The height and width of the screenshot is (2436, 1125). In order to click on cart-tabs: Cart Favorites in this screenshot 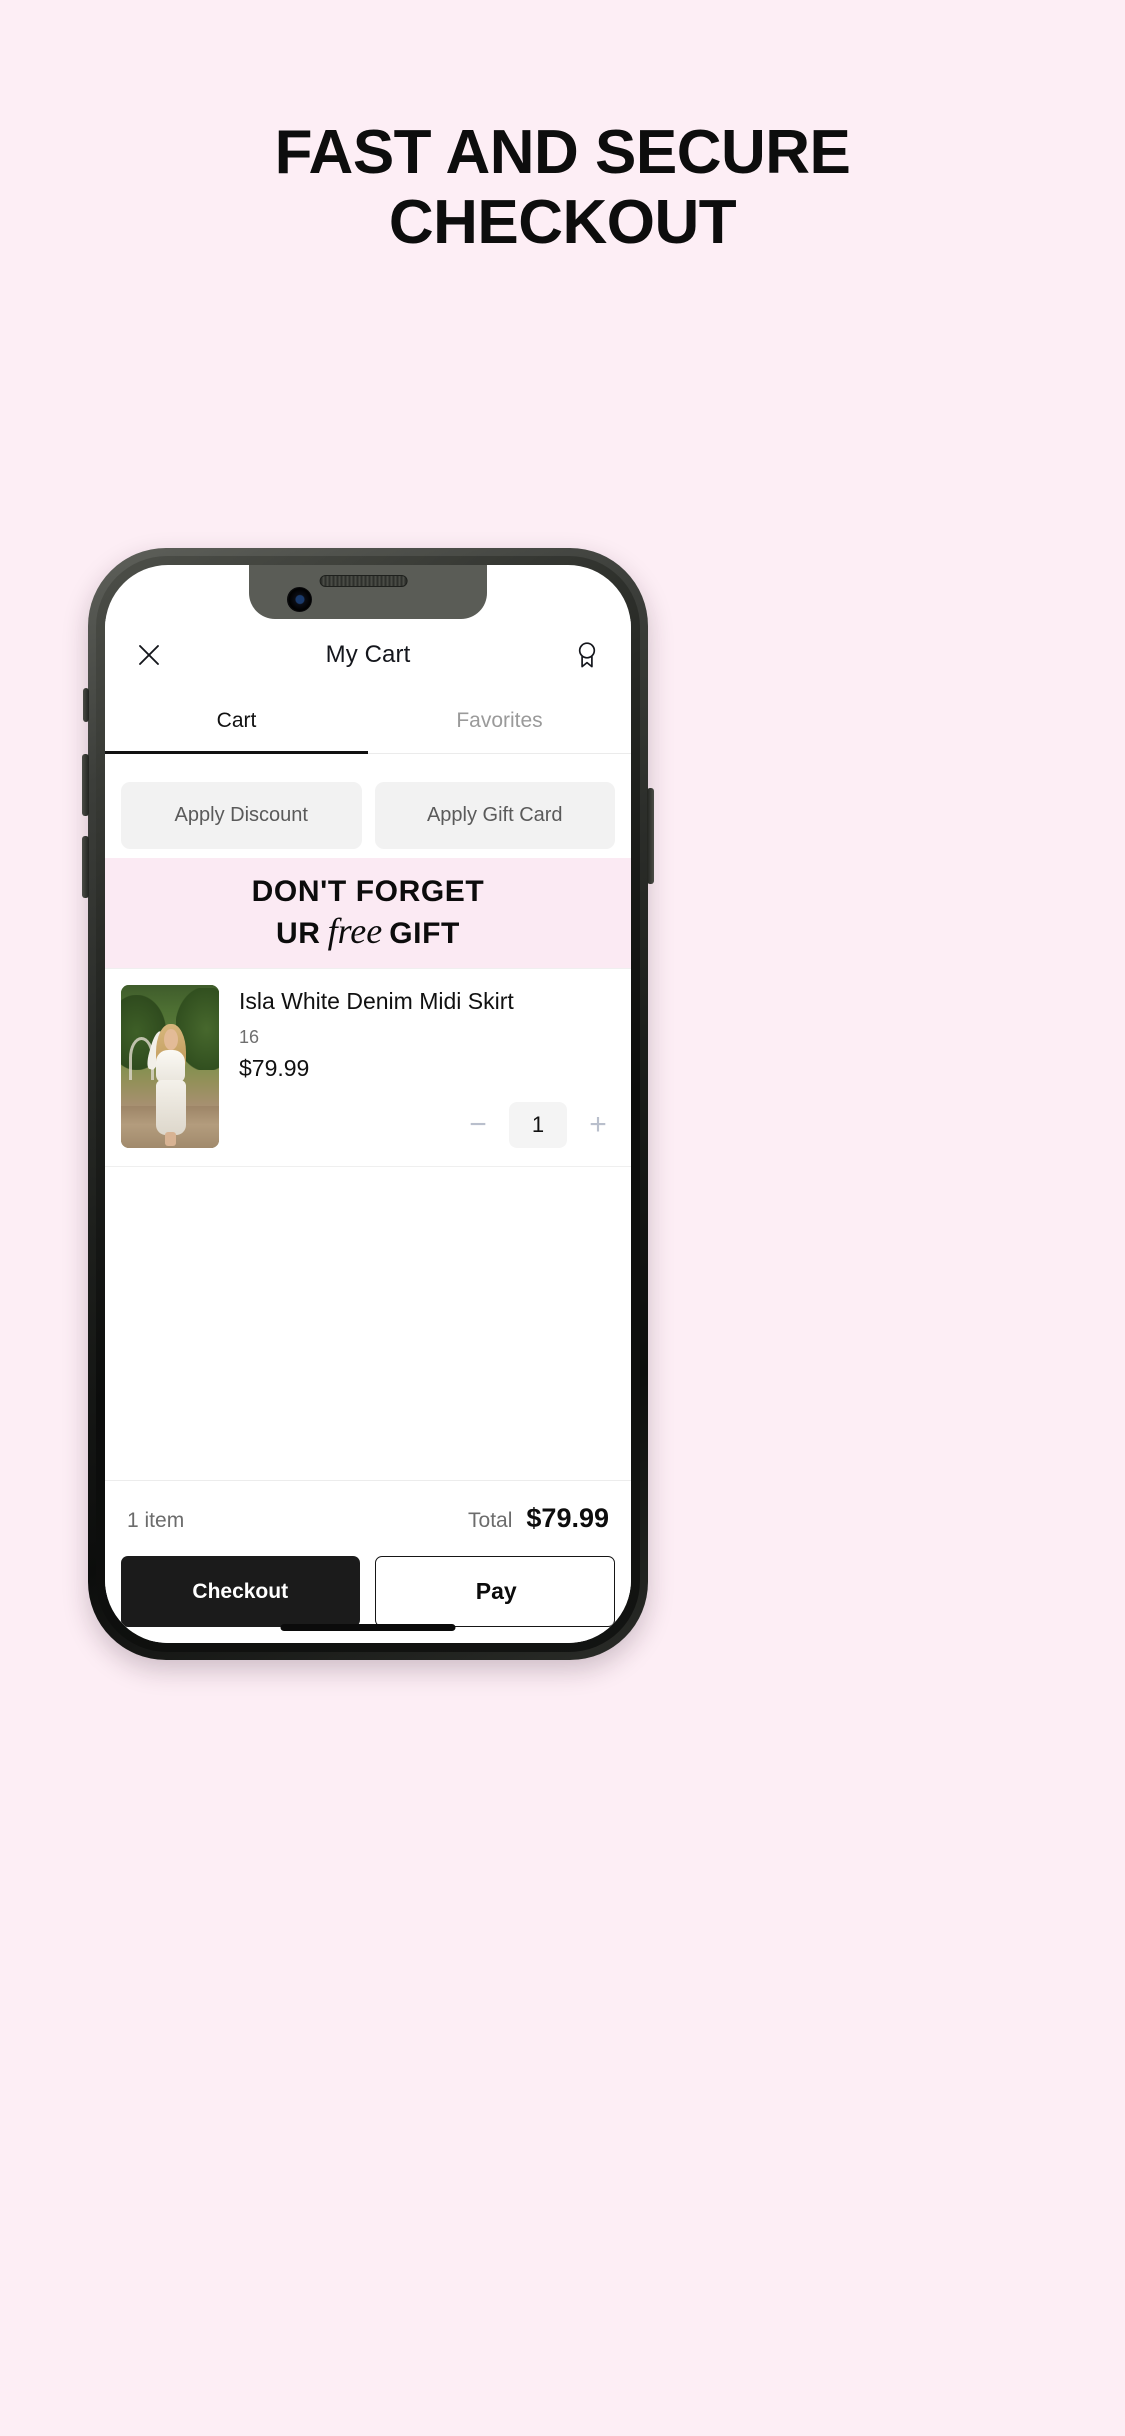, I will do `click(368, 722)`.